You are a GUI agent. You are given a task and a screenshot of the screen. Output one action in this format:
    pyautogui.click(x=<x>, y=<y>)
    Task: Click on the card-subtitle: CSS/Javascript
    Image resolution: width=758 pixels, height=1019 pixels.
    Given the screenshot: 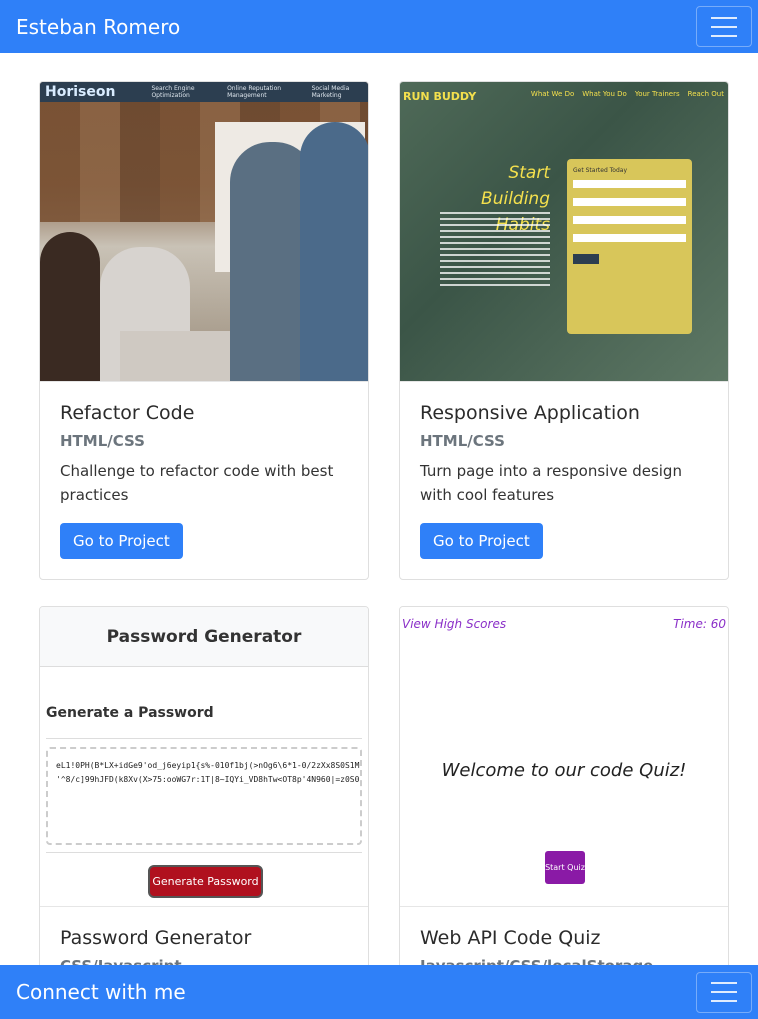 What is the action you would take?
    pyautogui.click(x=204, y=961)
    